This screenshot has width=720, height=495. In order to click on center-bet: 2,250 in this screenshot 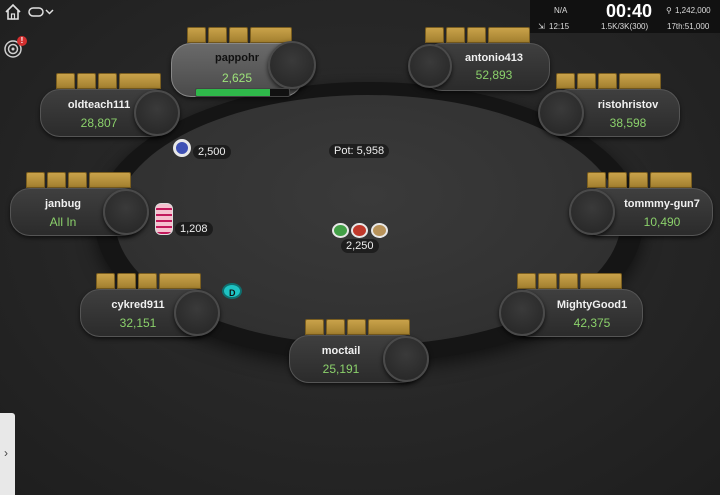, I will do `click(360, 246)`.